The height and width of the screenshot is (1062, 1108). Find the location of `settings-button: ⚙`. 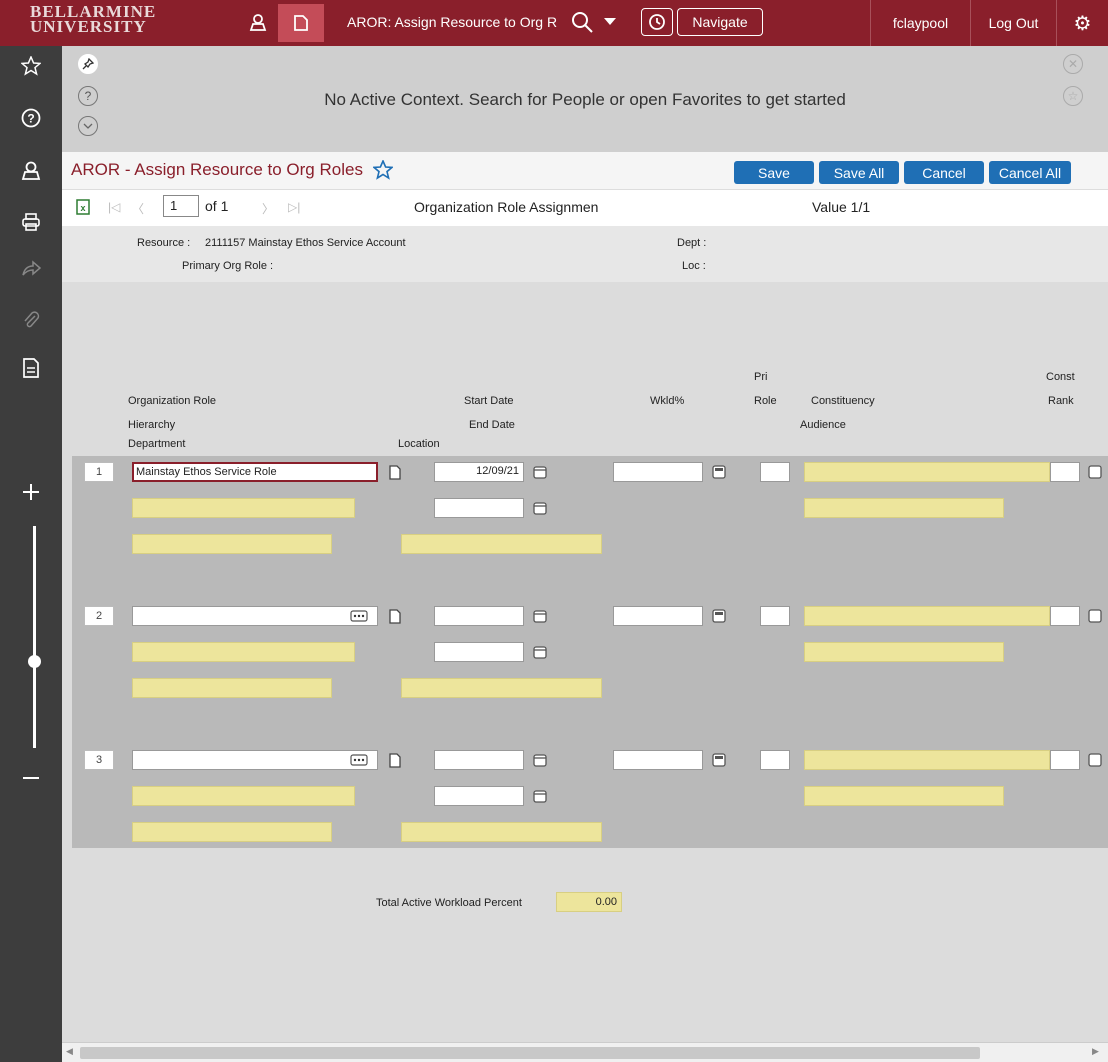

settings-button: ⚙ is located at coordinates (1082, 23).